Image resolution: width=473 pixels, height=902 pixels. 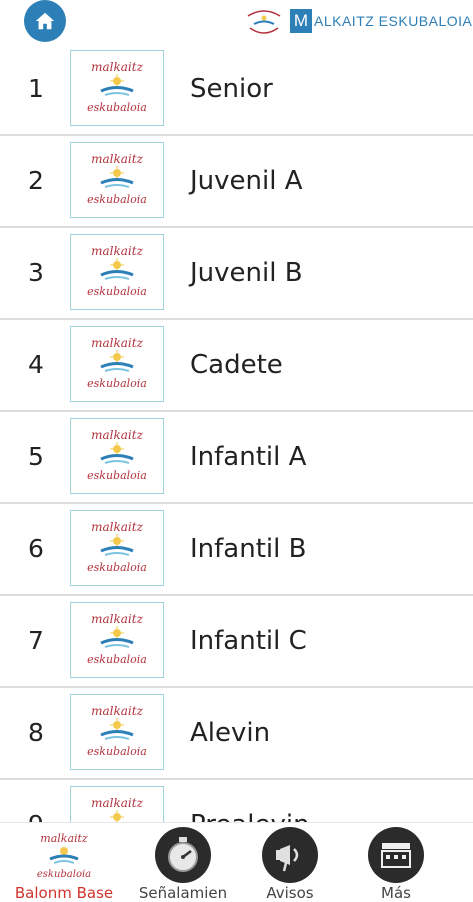 I want to click on team-name: Infantil B, so click(x=248, y=549).